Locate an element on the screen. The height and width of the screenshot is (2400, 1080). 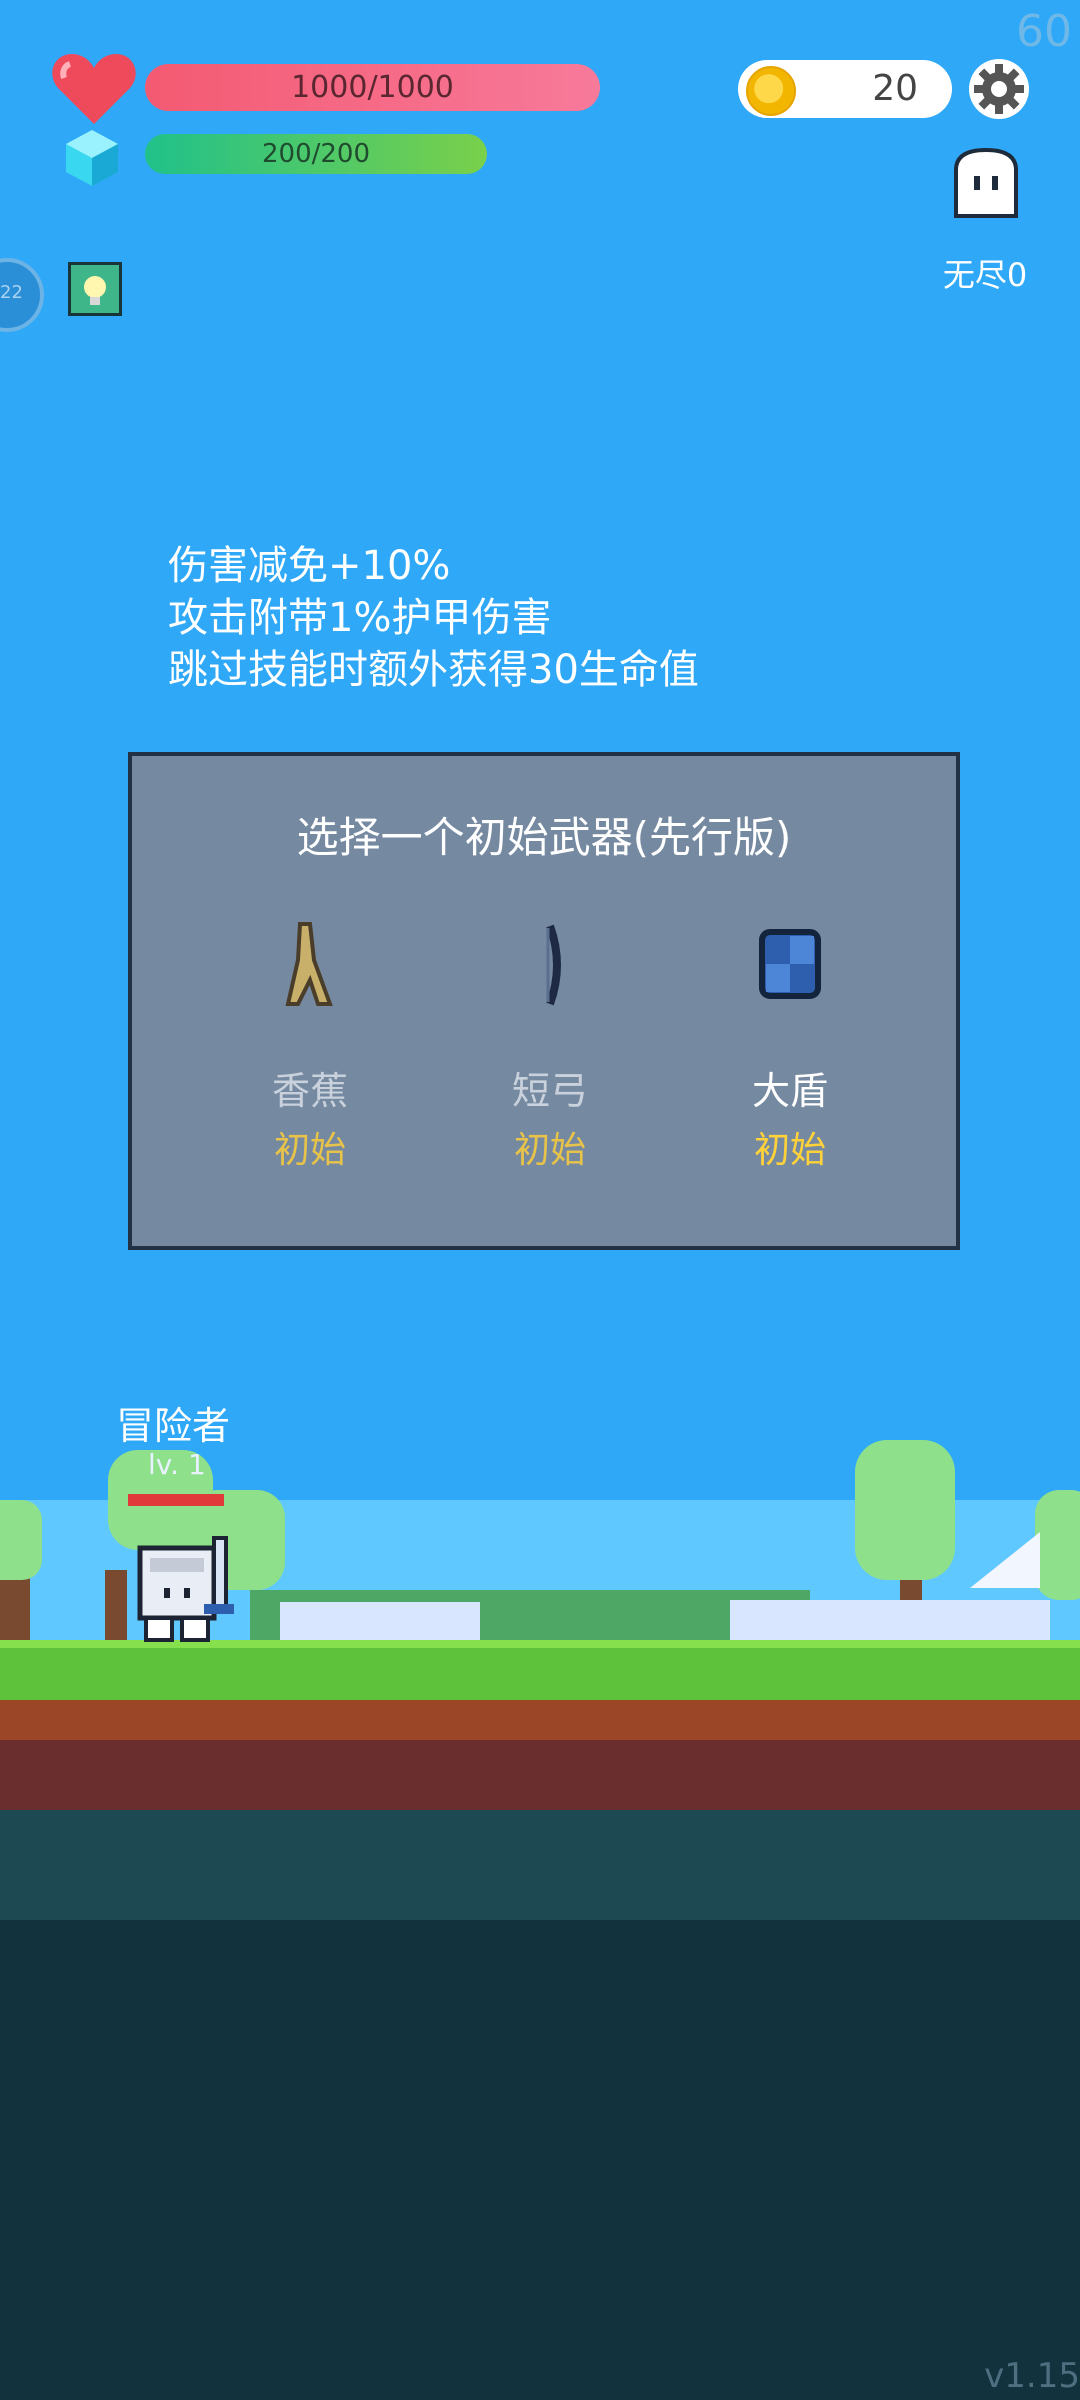
mana-text: 200/200 is located at coordinates (315, 154).